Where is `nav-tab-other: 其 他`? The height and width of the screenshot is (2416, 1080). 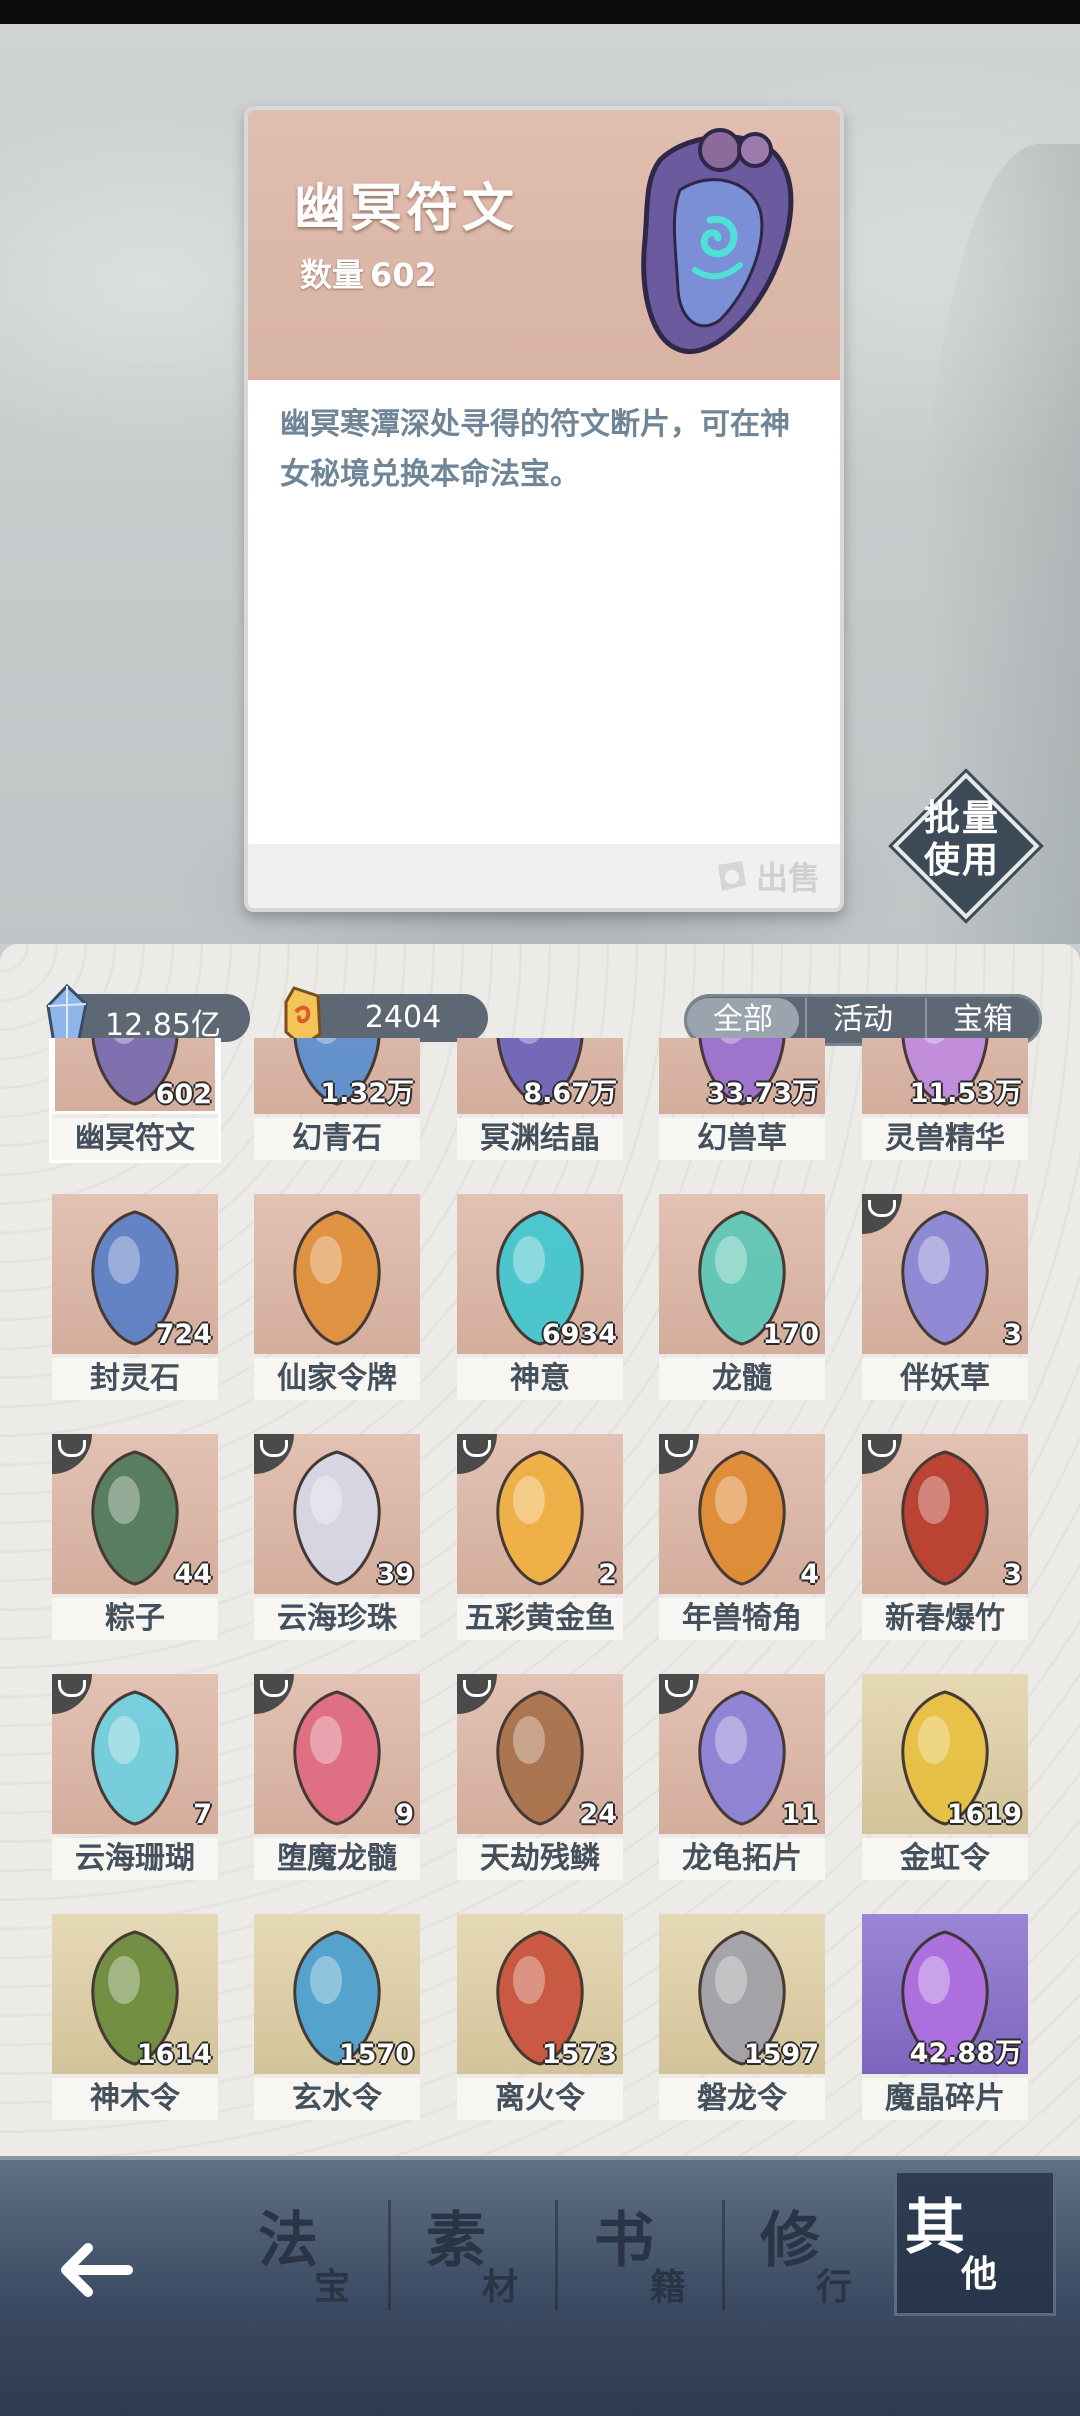 nav-tab-other: 其 他 is located at coordinates (975, 2243).